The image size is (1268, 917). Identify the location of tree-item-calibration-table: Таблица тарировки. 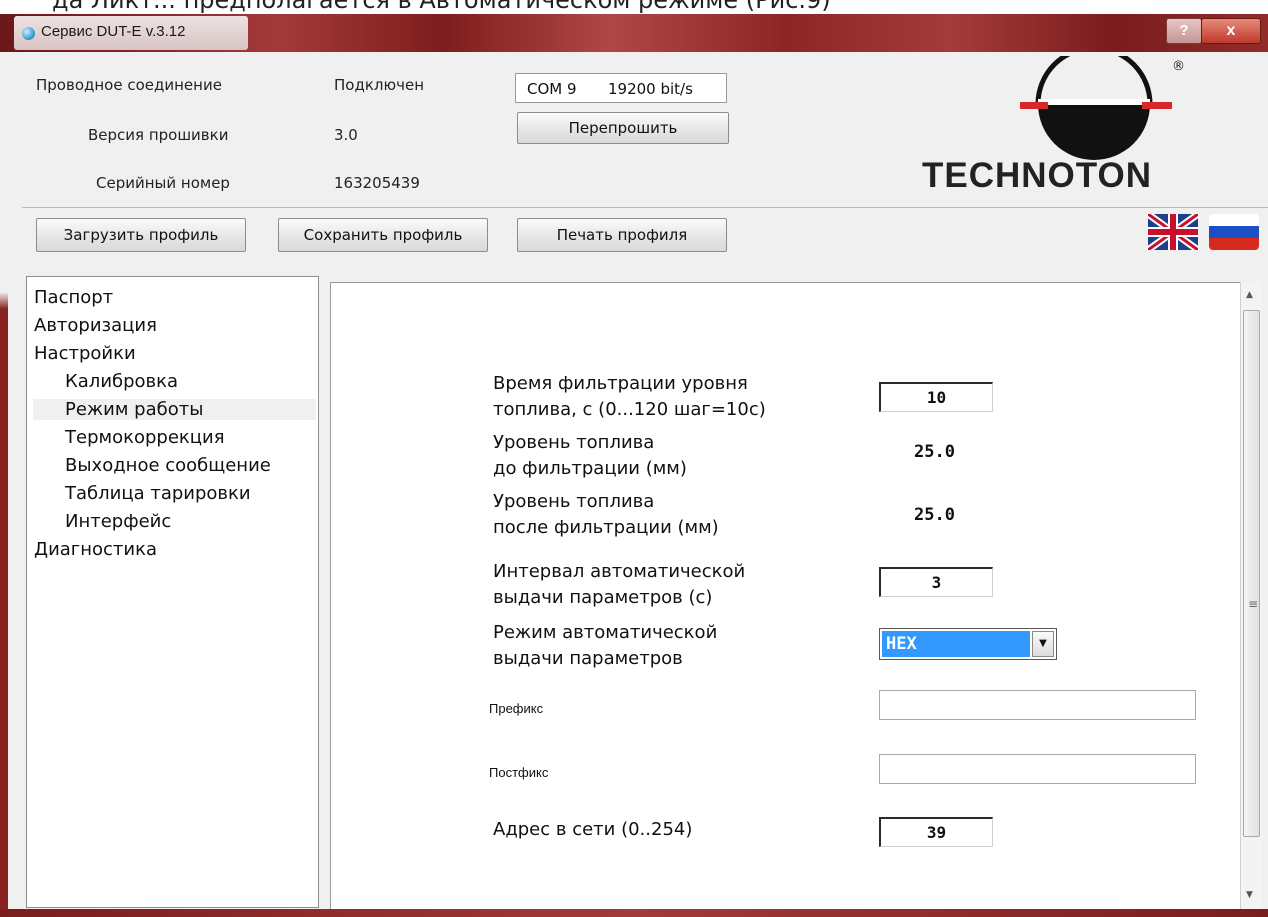
(158, 493).